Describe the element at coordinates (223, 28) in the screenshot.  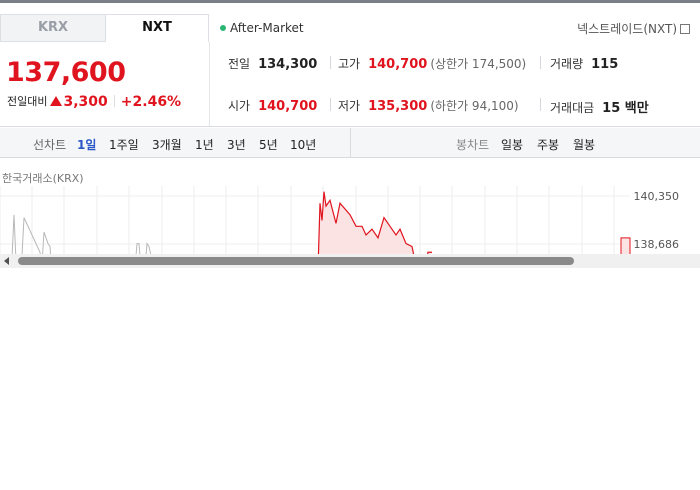
I see `status-dot-icon` at that location.